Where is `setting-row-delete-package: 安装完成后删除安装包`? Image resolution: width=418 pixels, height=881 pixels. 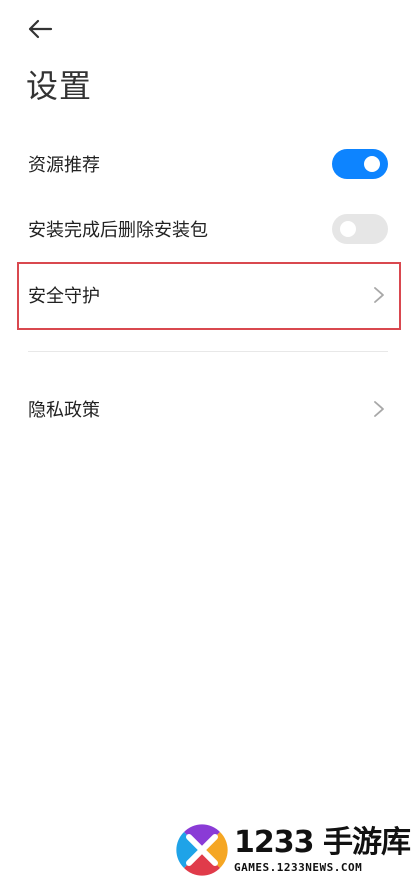
setting-row-delete-package: 安装完成后删除安装包 is located at coordinates (209, 229).